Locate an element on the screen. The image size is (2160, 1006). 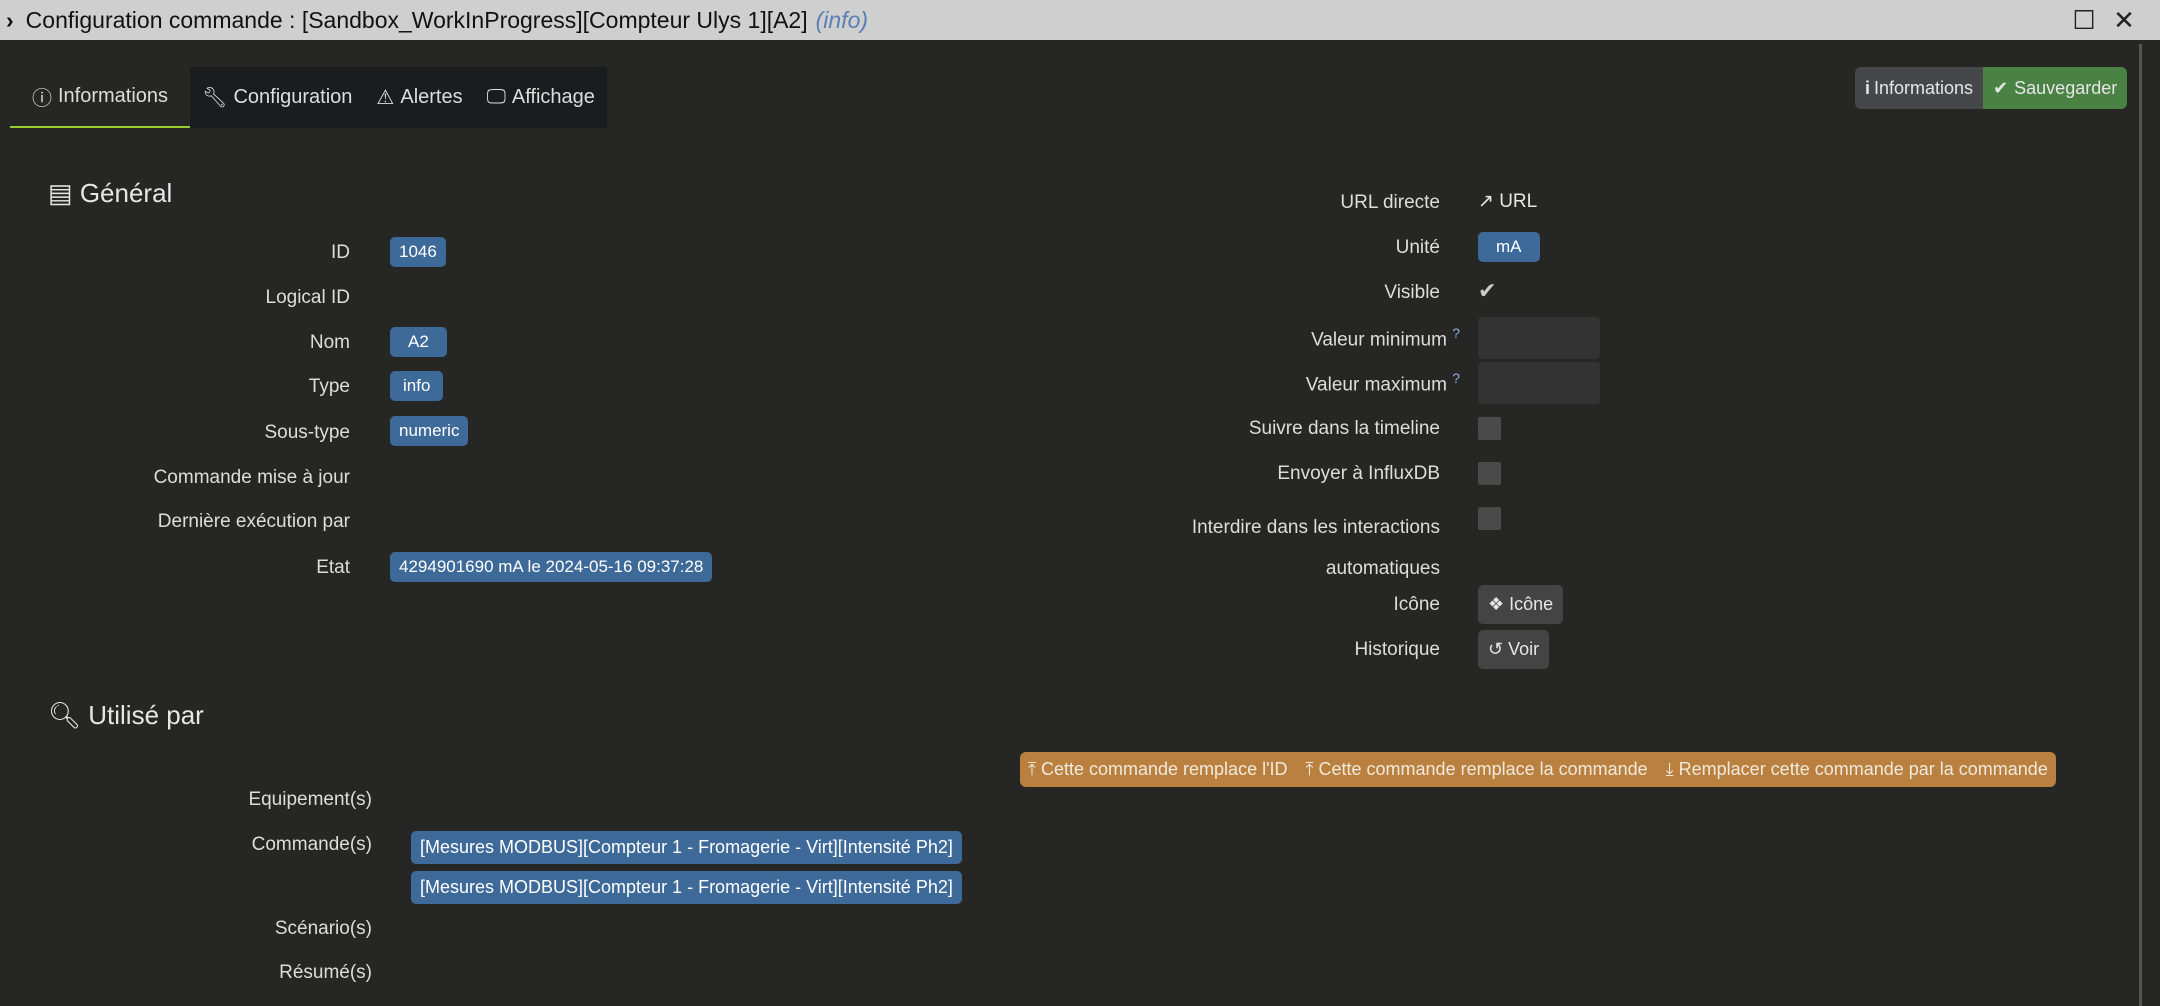
unit-badge: mA is located at coordinates (1509, 247).